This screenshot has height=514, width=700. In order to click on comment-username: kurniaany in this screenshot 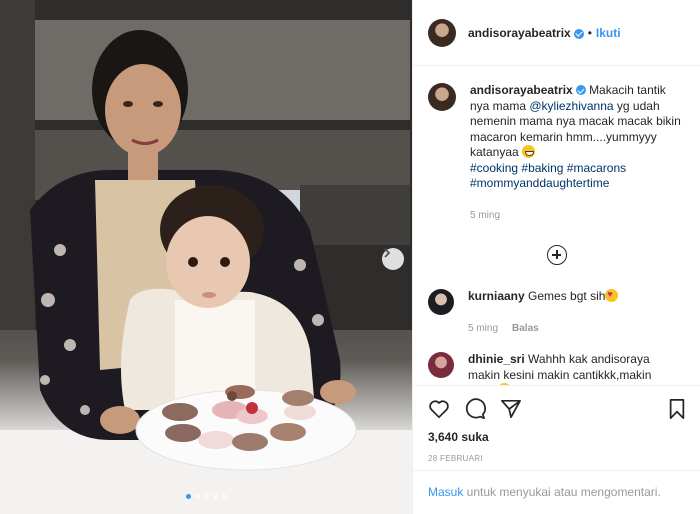, I will do `click(496, 296)`.